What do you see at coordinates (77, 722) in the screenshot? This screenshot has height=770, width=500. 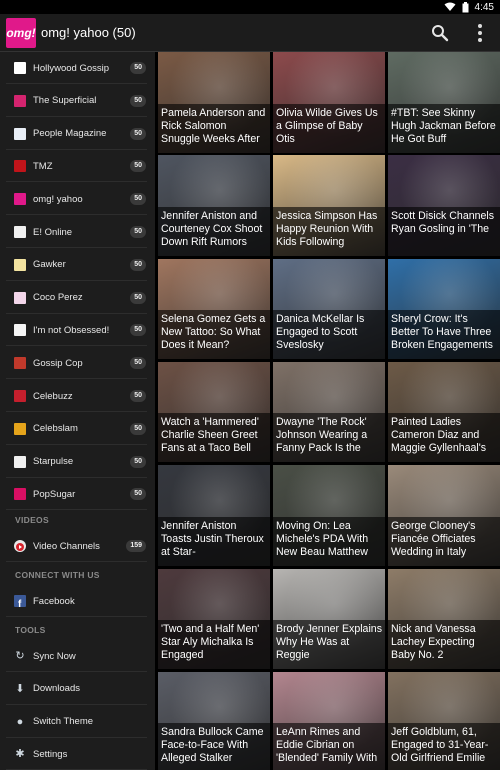 I see `sidebar-item-switch-theme: ● Switch Theme` at bounding box center [77, 722].